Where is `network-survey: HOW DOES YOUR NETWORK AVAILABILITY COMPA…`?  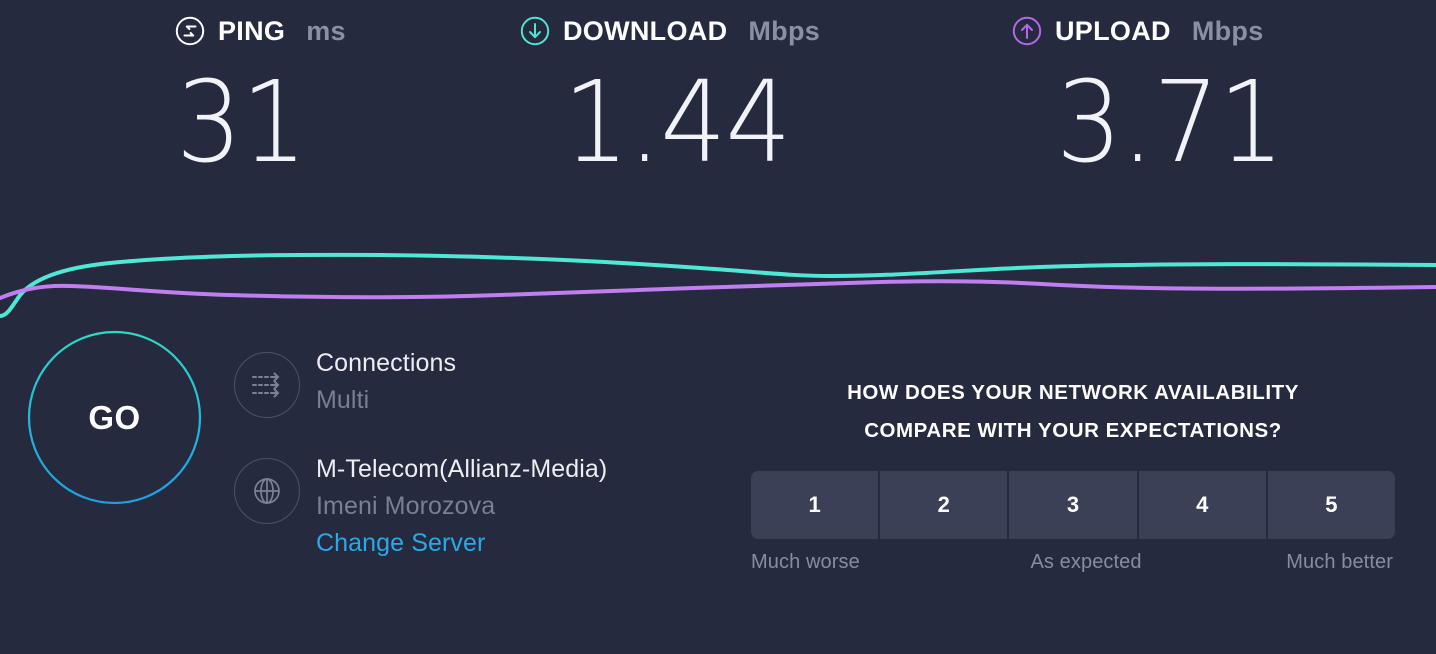 network-survey: HOW DOES YOUR NETWORK AVAILABILITY COMPA… is located at coordinates (1073, 474).